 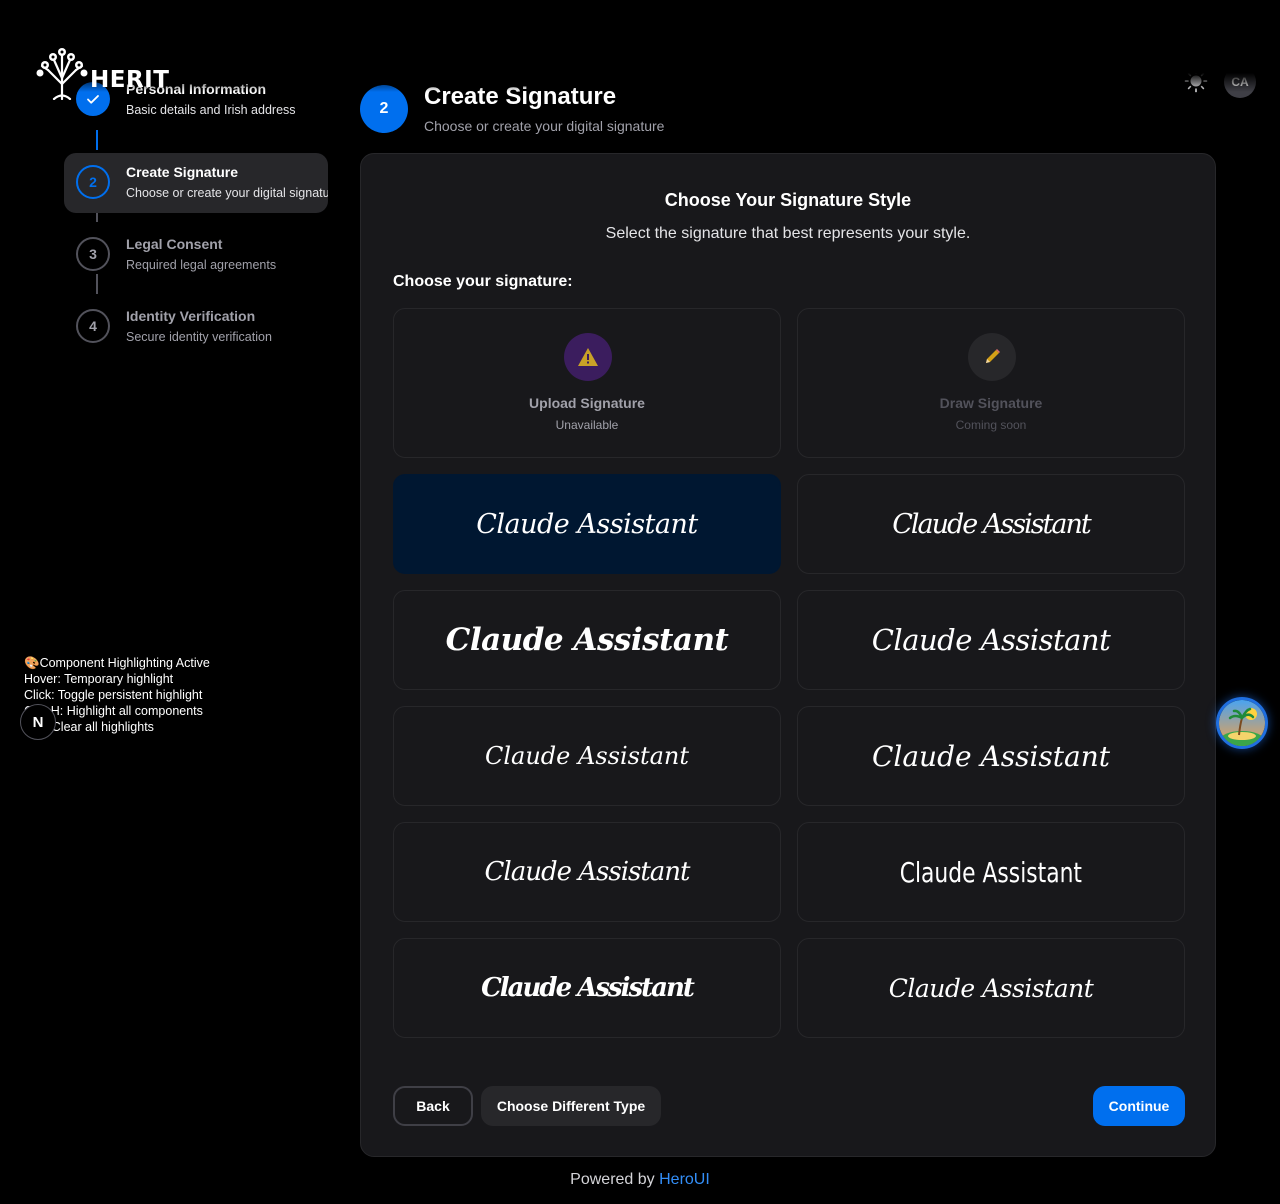 I want to click on step-title: Legal Consent, so click(x=174, y=244).